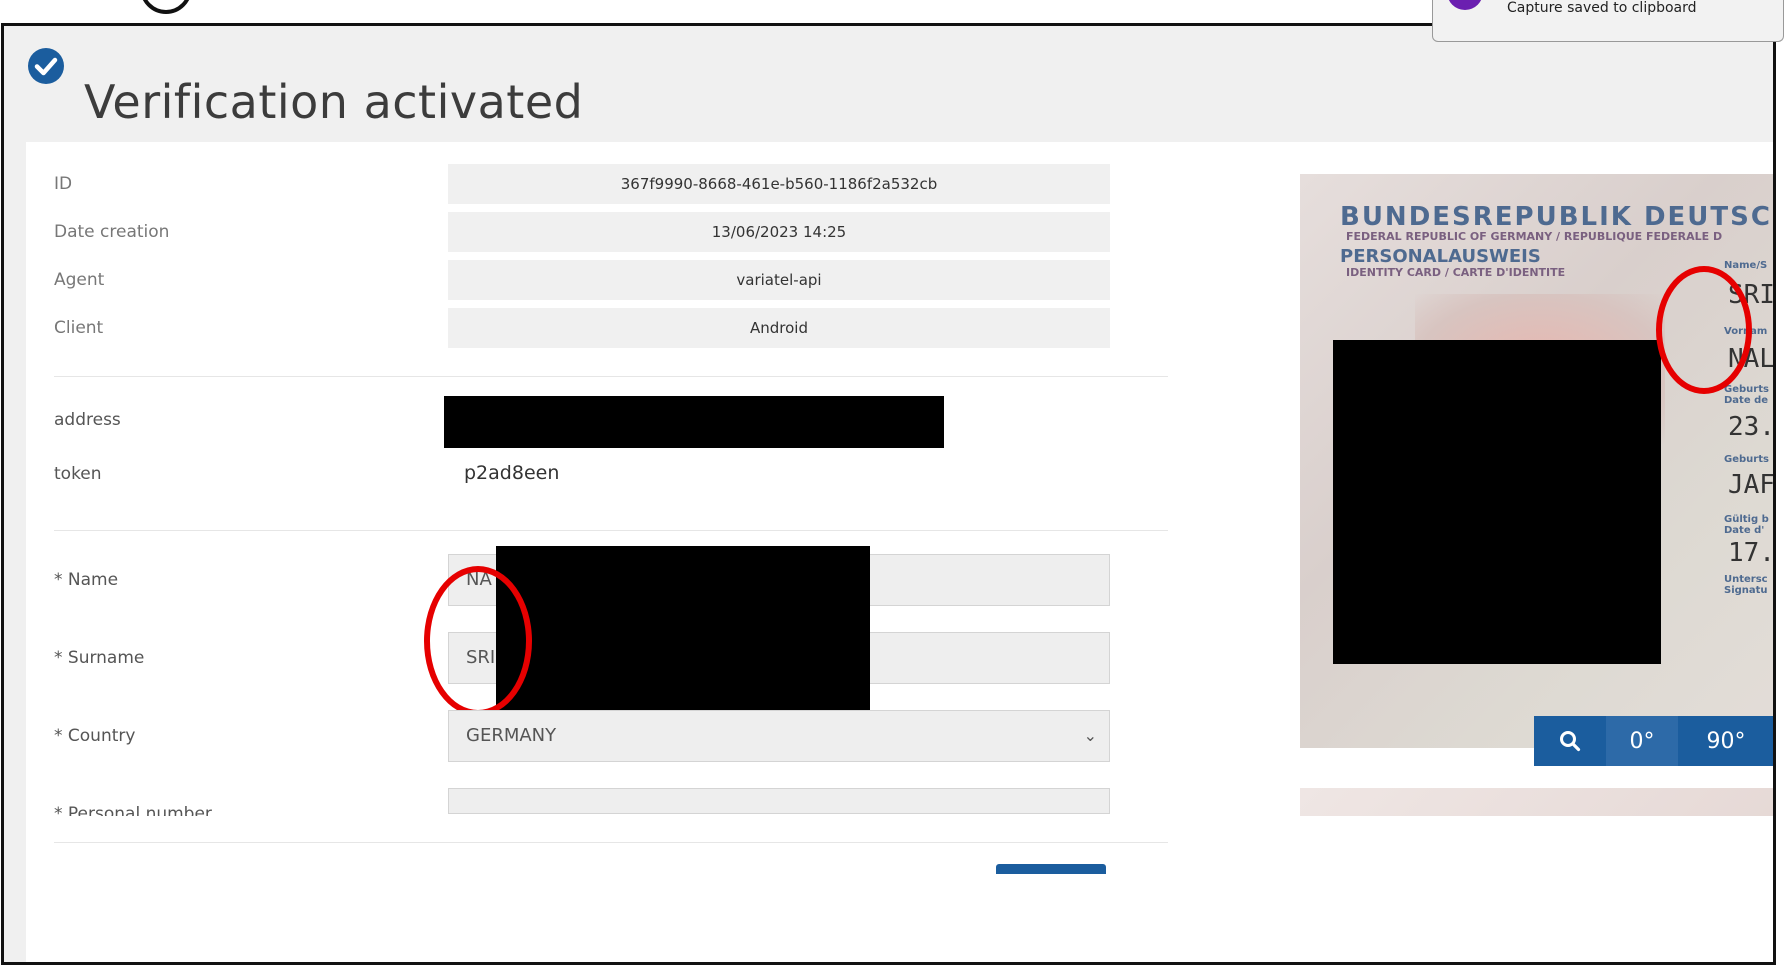 Image resolution: width=1784 pixels, height=967 pixels. What do you see at coordinates (86, 580) in the screenshot?
I see `name-label: * Name` at bounding box center [86, 580].